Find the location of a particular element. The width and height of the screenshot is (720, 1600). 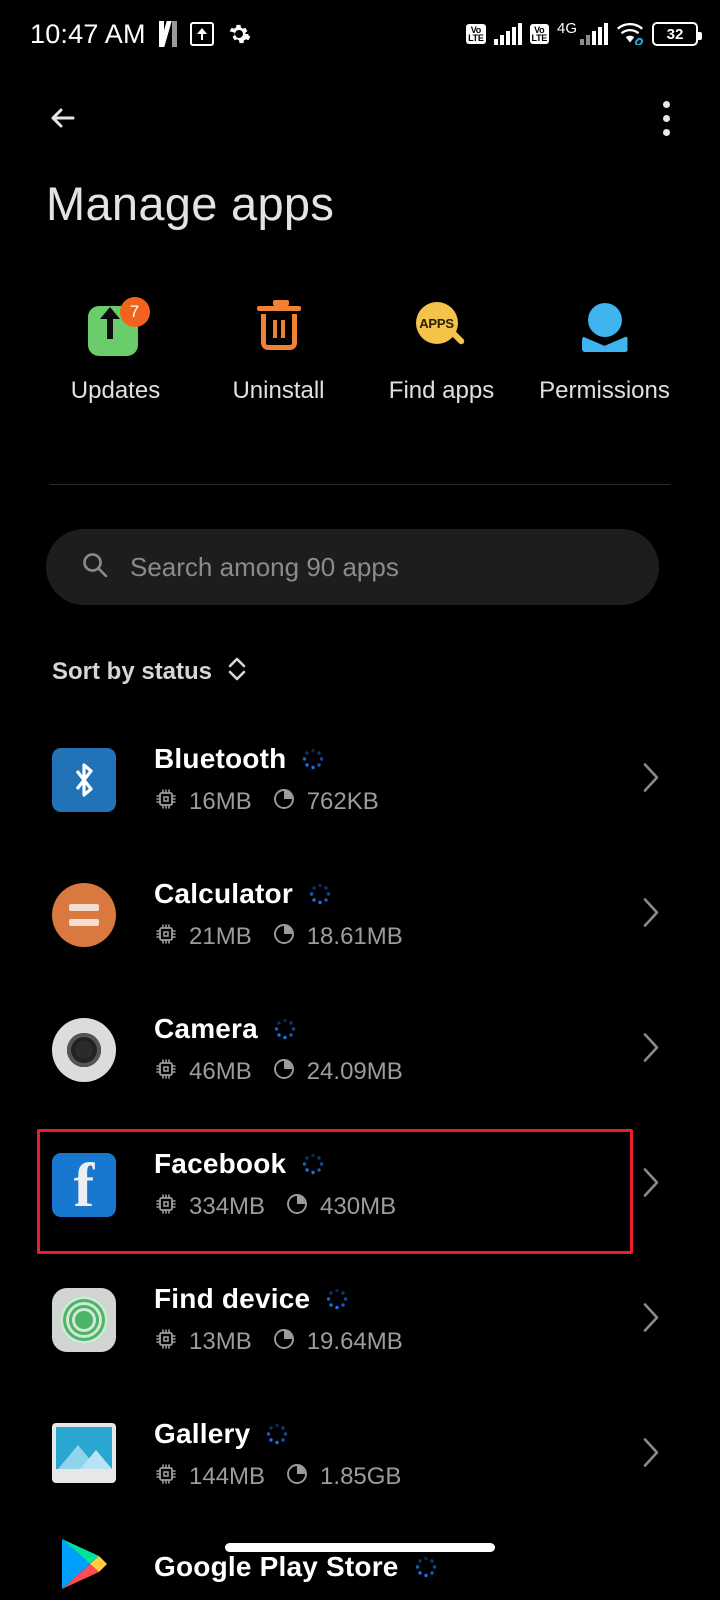

app-info: Calculator 21MB 18.61MB is located at coordinates (437, 914).